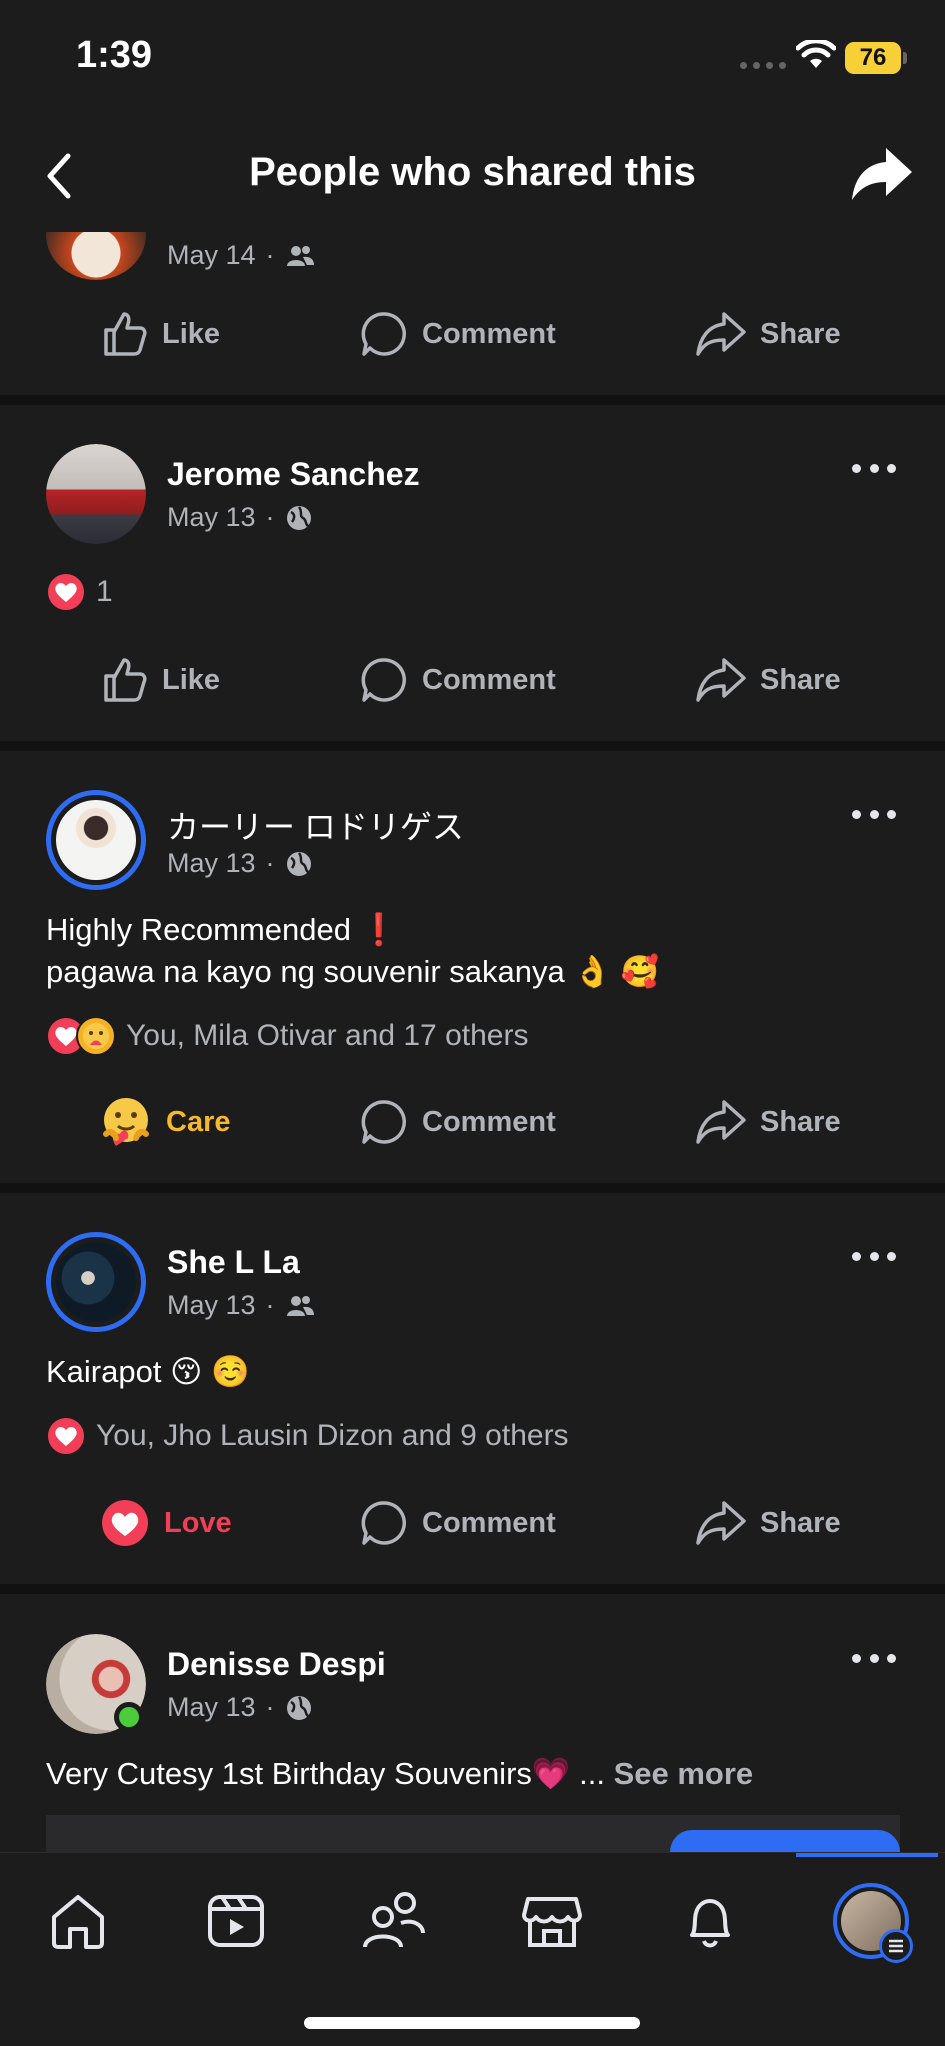 This screenshot has height=2046, width=945. I want to click on author-name: She L La, so click(233, 1262).